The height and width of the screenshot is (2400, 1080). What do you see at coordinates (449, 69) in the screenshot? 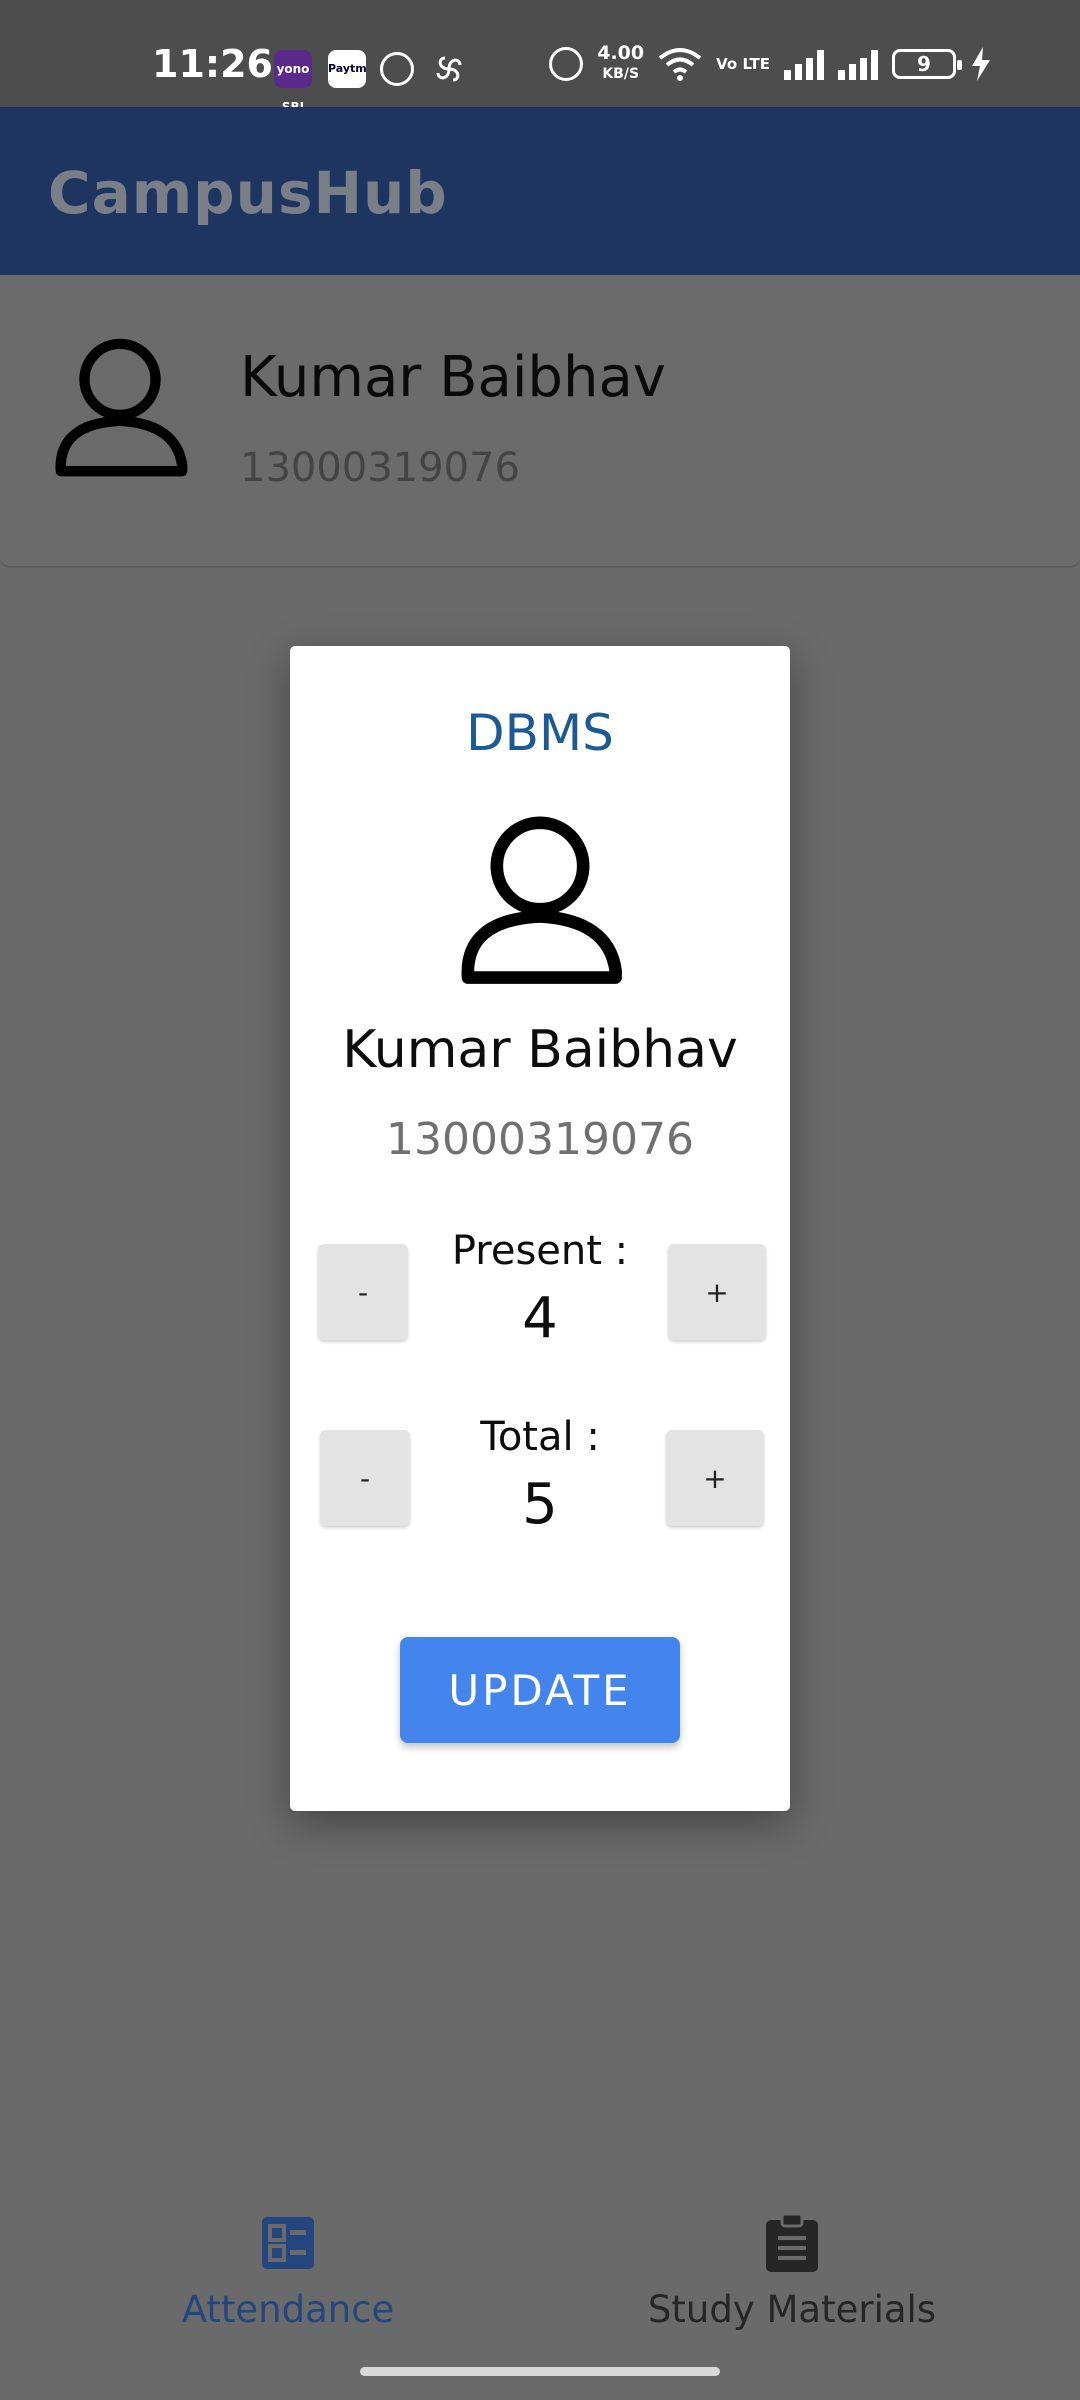
I see `pinwheel-icon` at bounding box center [449, 69].